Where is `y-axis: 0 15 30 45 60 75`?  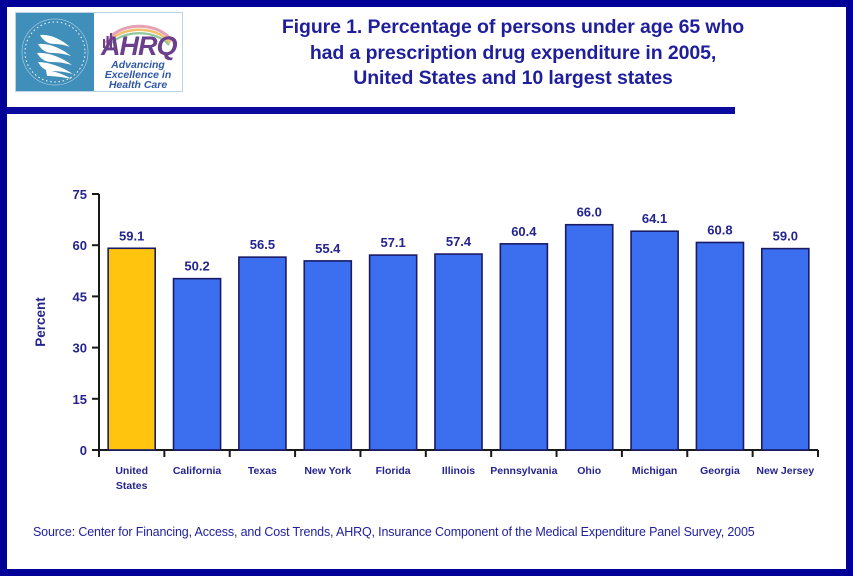 y-axis: 0 15 30 45 60 75 is located at coordinates (86, 322).